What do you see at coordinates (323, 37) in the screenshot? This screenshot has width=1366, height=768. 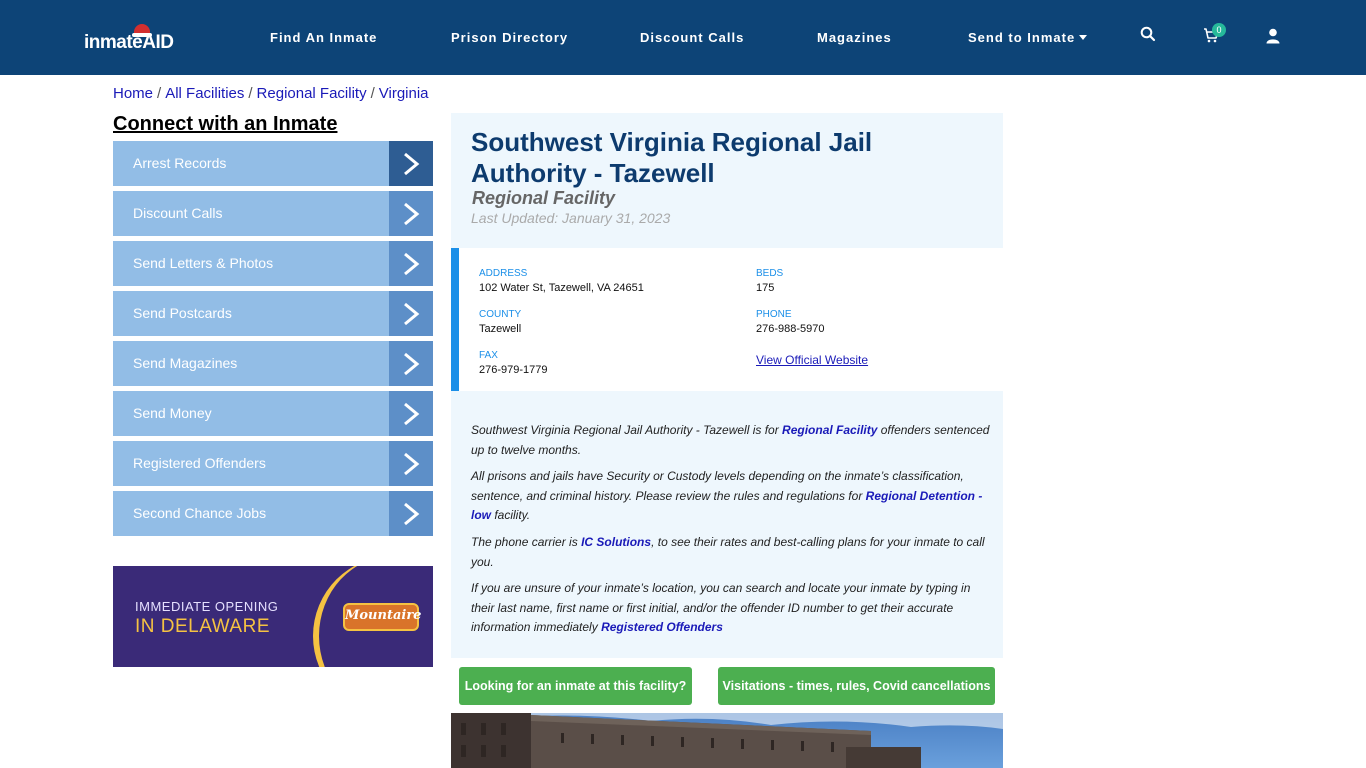 I see `nav-find-an-inmate: Find An Inmate` at bounding box center [323, 37].